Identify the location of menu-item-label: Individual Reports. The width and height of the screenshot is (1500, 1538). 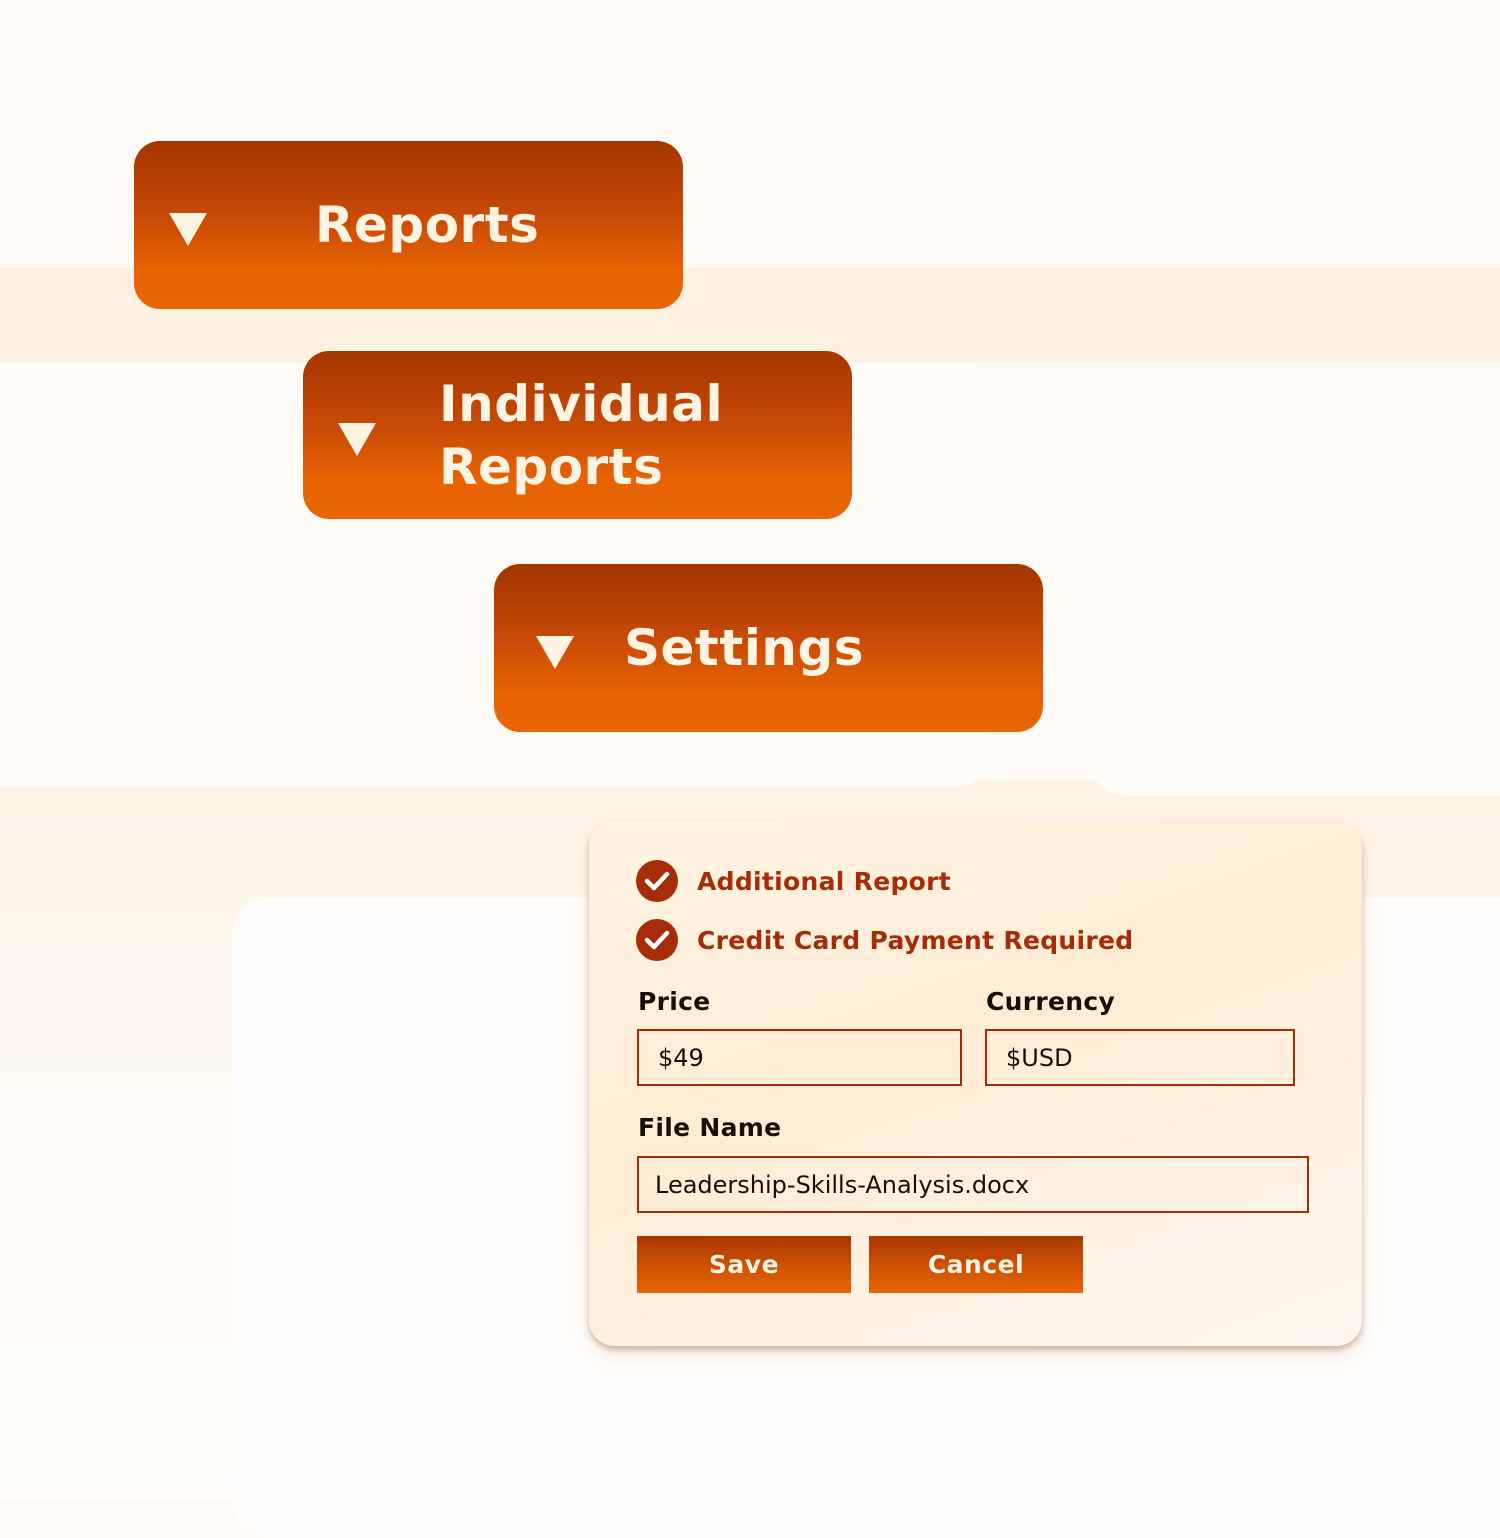
(581, 435).